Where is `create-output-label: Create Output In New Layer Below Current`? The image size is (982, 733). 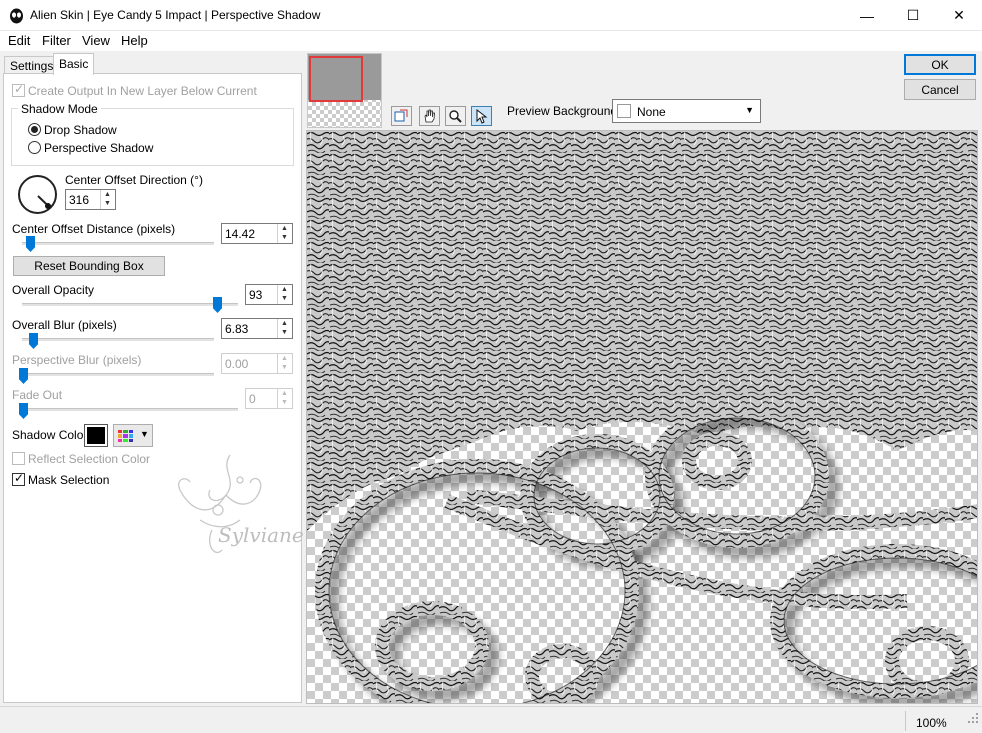
create-output-label: Create Output In New Layer Below Current is located at coordinates (142, 91).